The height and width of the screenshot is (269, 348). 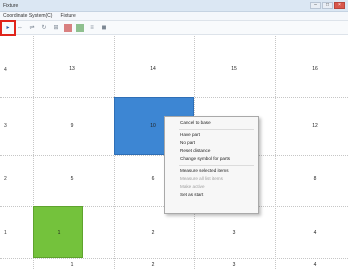 What do you see at coordinates (104, 28) in the screenshot?
I see `camera-icon: ◼` at bounding box center [104, 28].